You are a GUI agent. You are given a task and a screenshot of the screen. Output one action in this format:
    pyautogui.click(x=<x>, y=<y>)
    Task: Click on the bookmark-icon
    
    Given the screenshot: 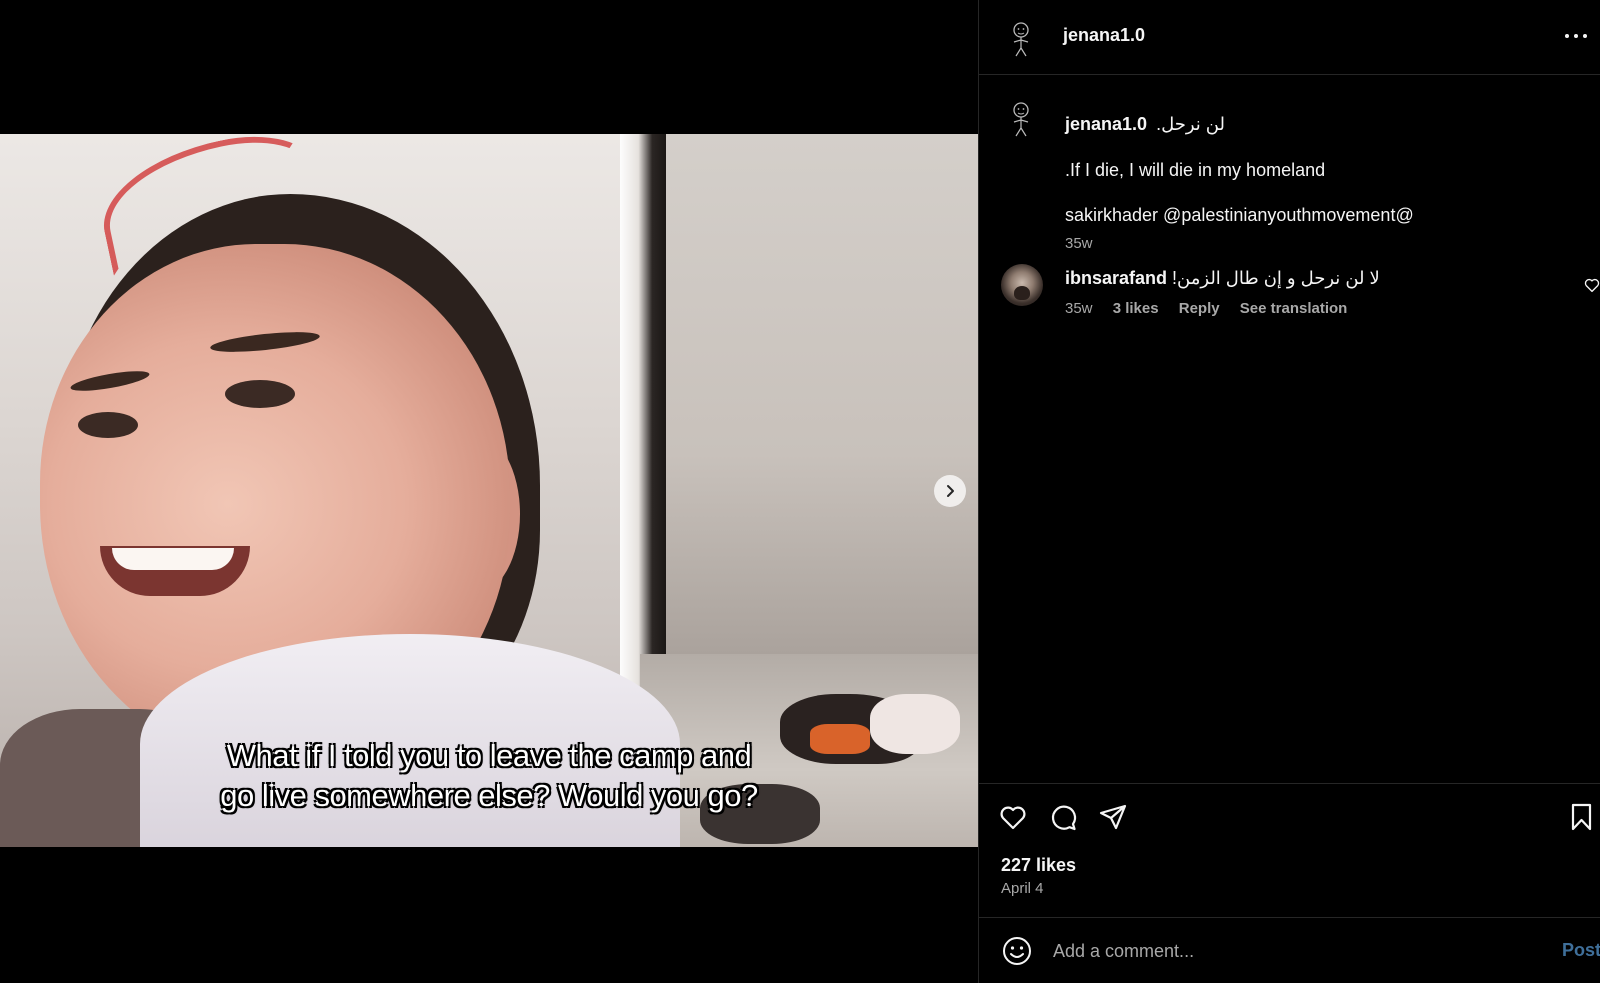 What is the action you would take?
    pyautogui.click(x=1581, y=817)
    